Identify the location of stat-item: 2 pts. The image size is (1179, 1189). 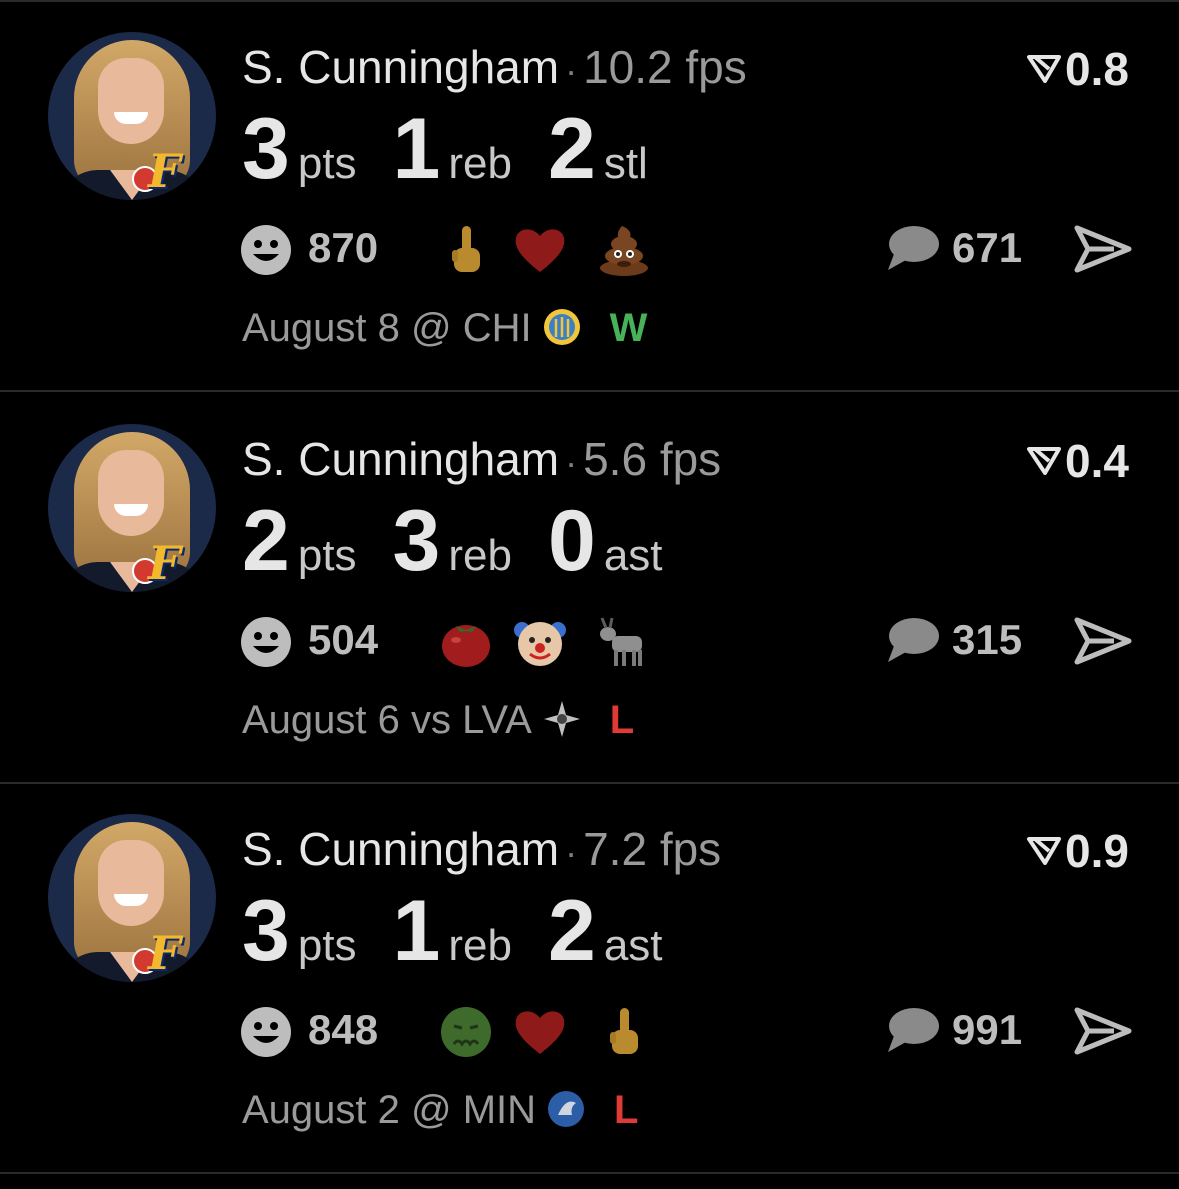
(299, 541).